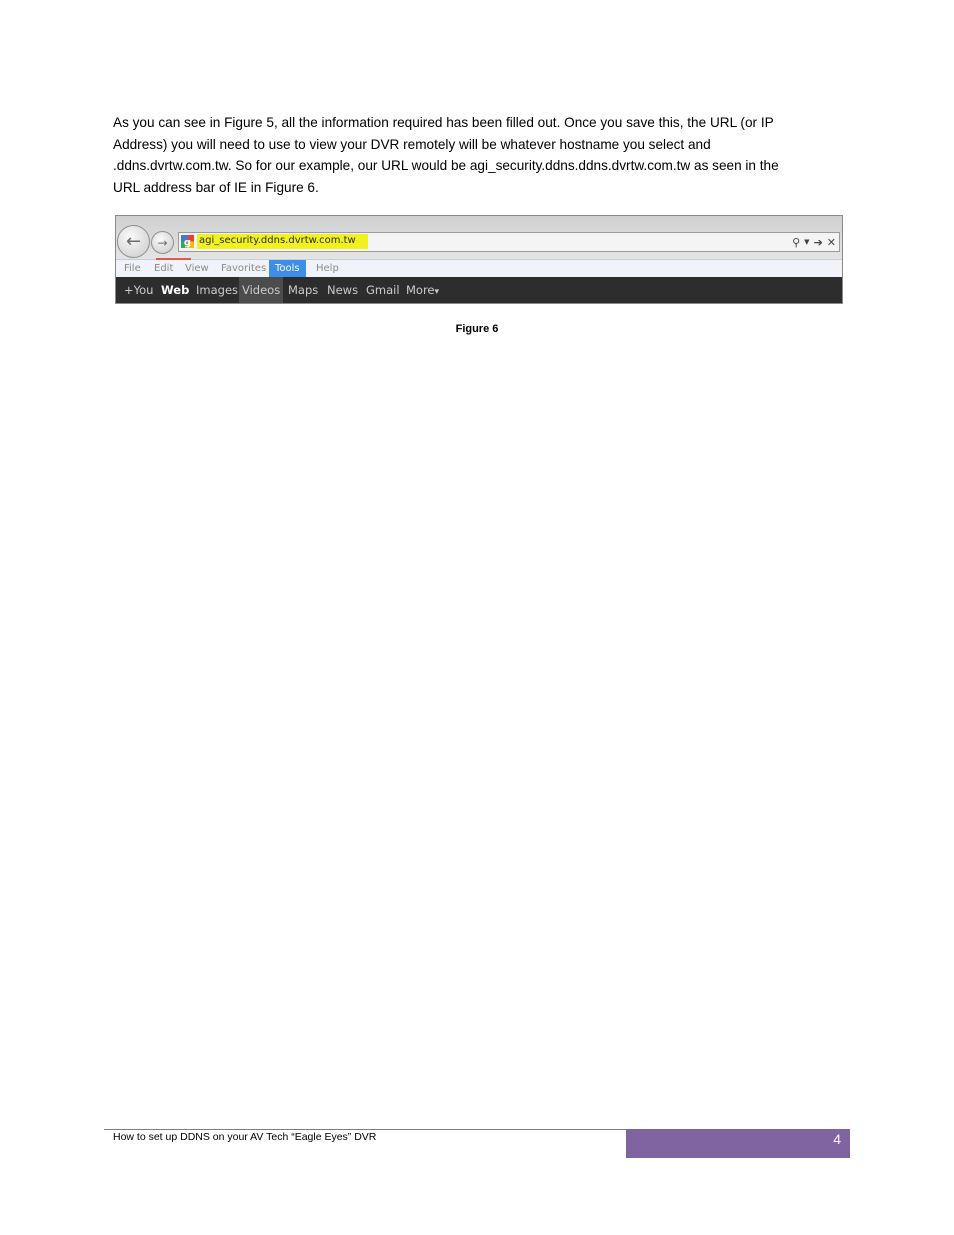 This screenshot has height=1235, width=954. I want to click on paragraph-line: URL address bar of IE in Figure 6., so click(216, 188).